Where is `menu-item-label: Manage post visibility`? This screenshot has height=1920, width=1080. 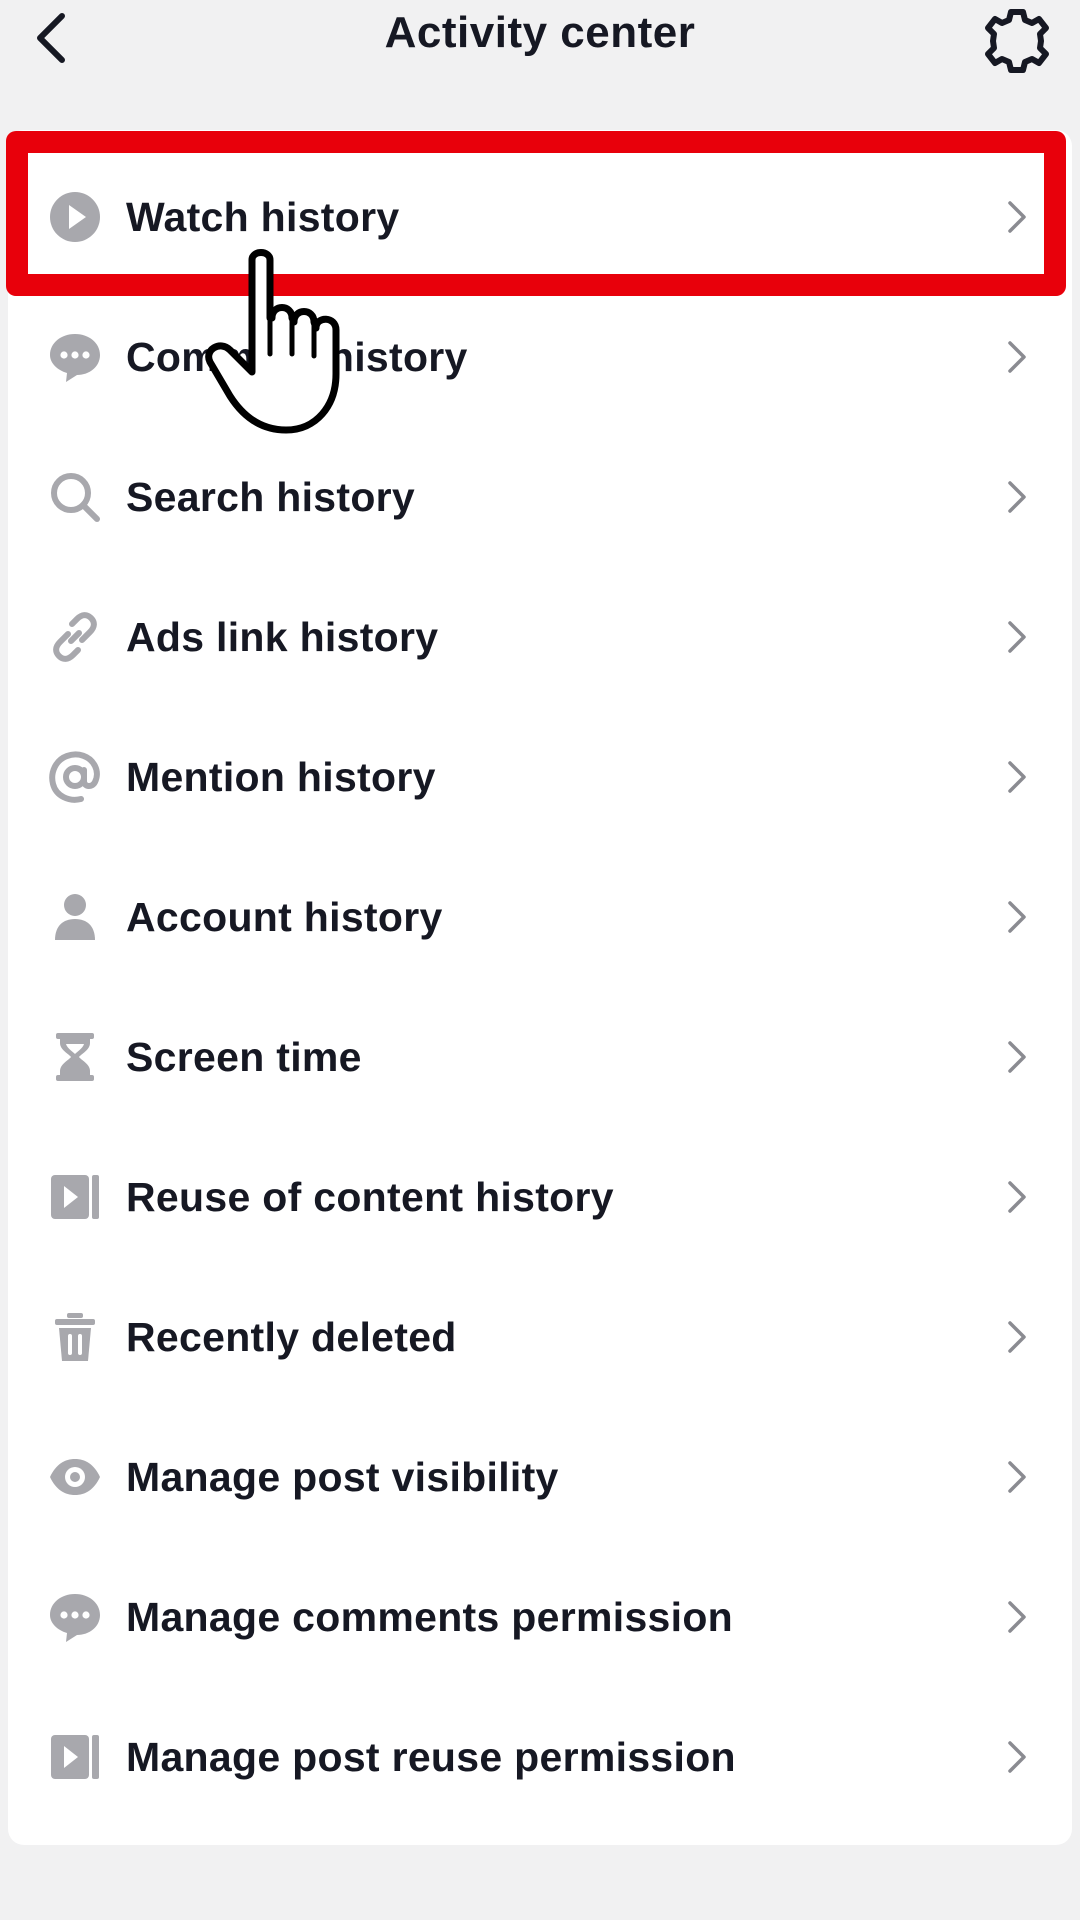
menu-item-label: Manage post visibility is located at coordinates (342, 1476).